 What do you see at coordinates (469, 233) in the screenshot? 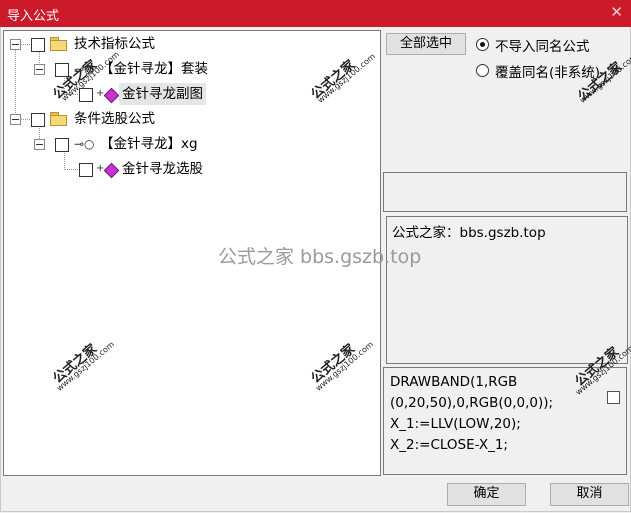
I see `description-text: 公式之家：bbs.gszb.top` at bounding box center [469, 233].